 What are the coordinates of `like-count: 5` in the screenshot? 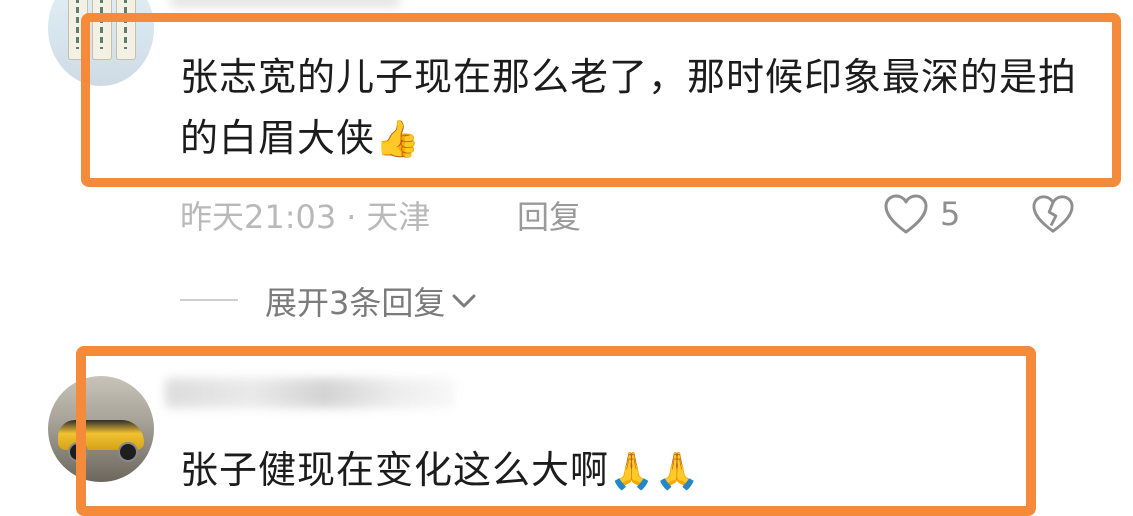 It's located at (950, 214).